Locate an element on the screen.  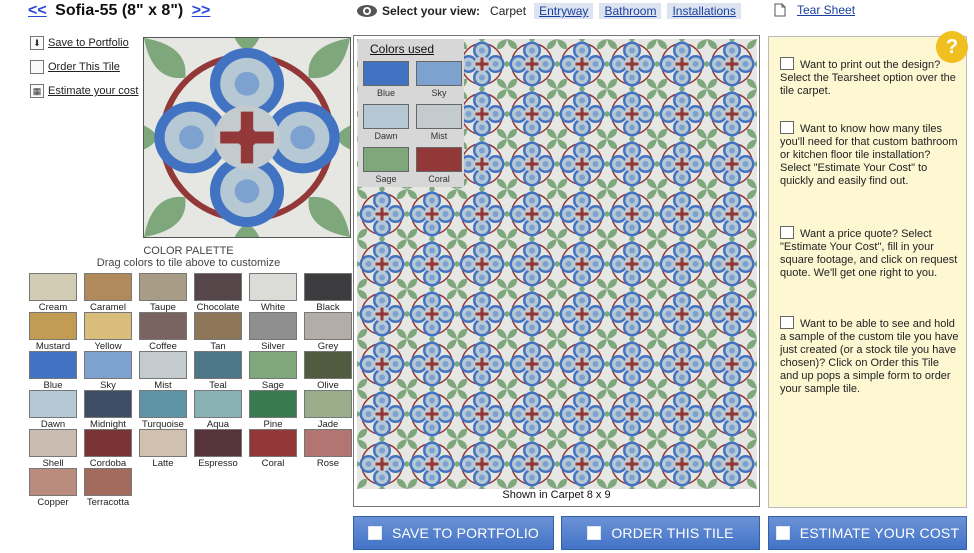
swatch-silver: Silver is located at coordinates (273, 332).